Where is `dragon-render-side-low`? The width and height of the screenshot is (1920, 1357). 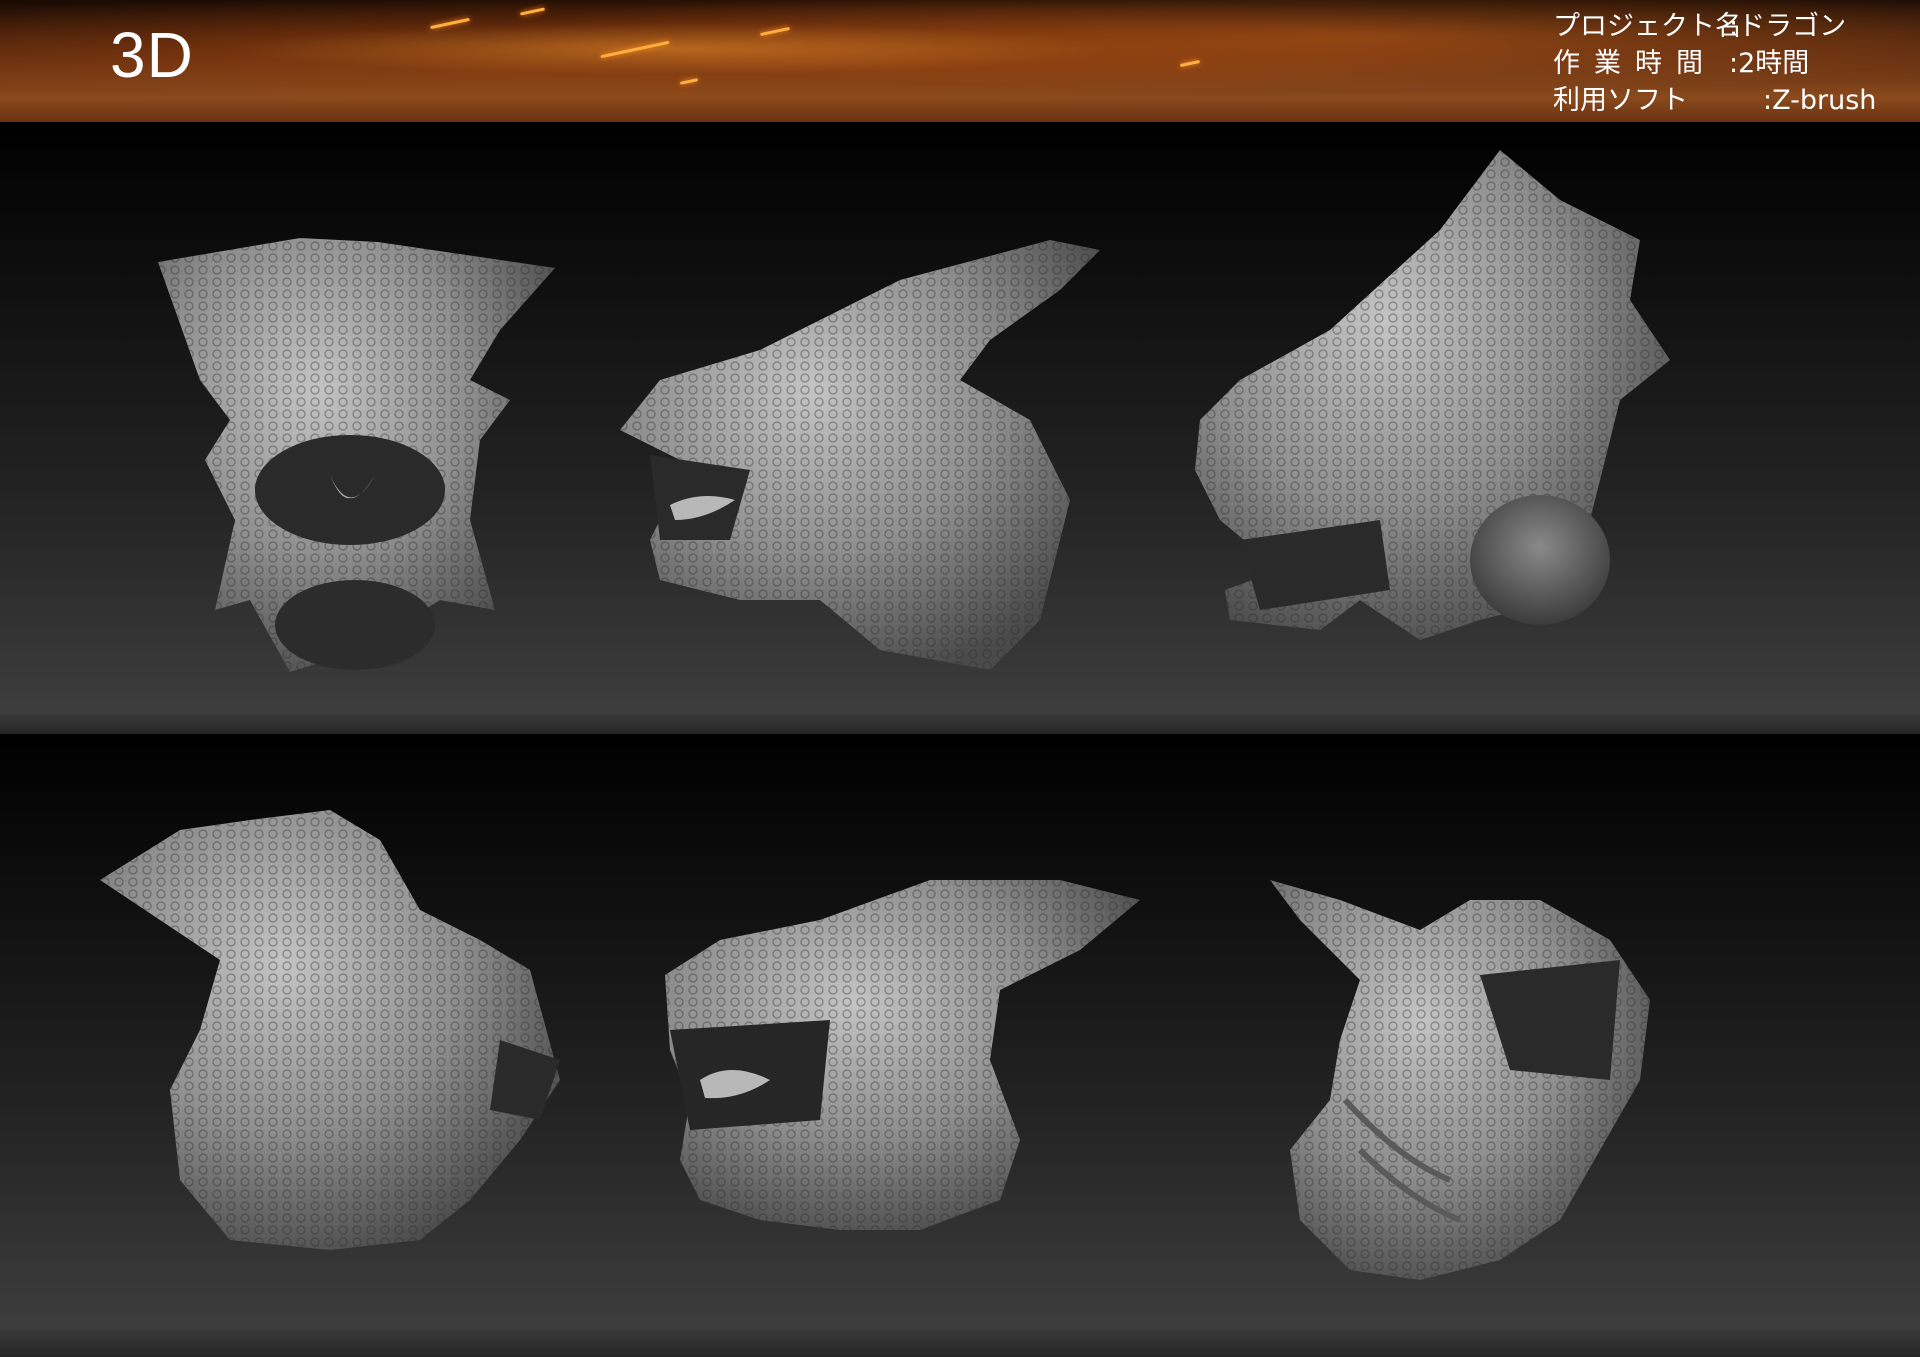
dragon-render-side-low is located at coordinates (902, 1055).